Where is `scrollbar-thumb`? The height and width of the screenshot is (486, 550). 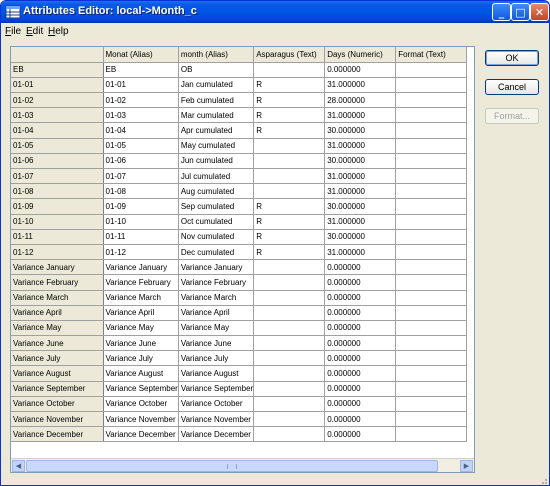 scrollbar-thumb is located at coordinates (232, 466).